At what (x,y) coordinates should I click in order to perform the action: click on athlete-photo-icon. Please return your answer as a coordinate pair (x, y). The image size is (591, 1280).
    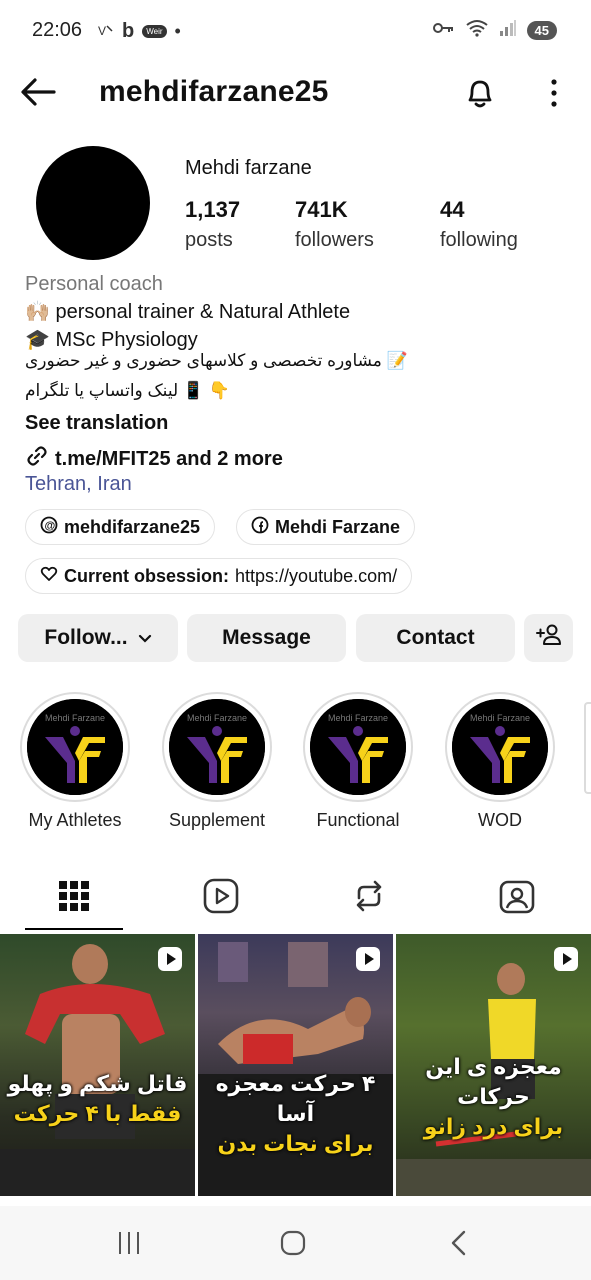
    Looking at the image, I should click on (97, 1070).